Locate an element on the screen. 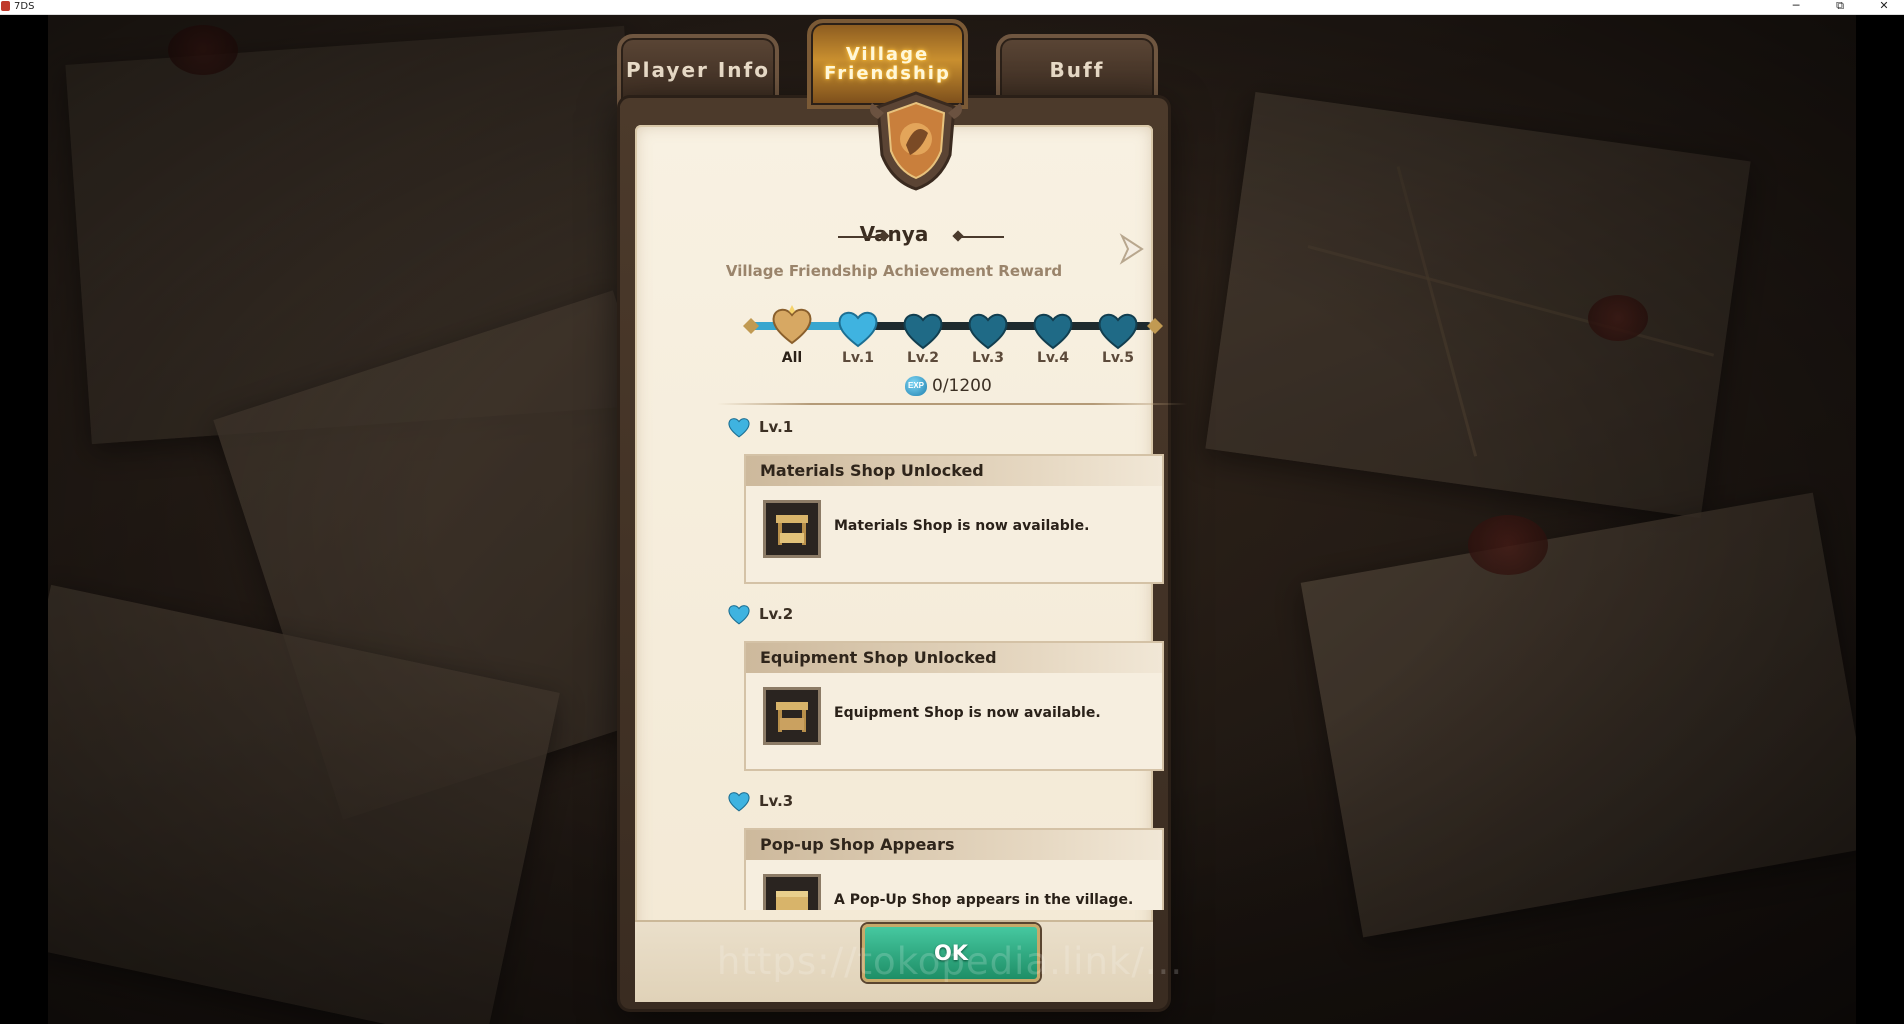 Image resolution: width=1904 pixels, height=1024 pixels. app-icon is located at coordinates (5, 6).